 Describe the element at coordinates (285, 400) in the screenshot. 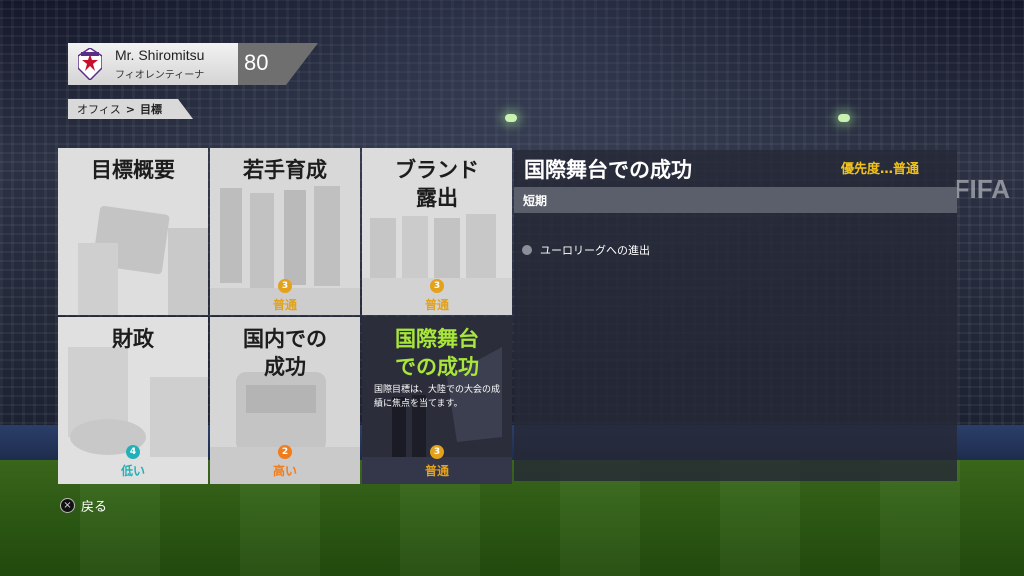

I see `tile-domestic-success: 国内での 成功 2 高い` at that location.